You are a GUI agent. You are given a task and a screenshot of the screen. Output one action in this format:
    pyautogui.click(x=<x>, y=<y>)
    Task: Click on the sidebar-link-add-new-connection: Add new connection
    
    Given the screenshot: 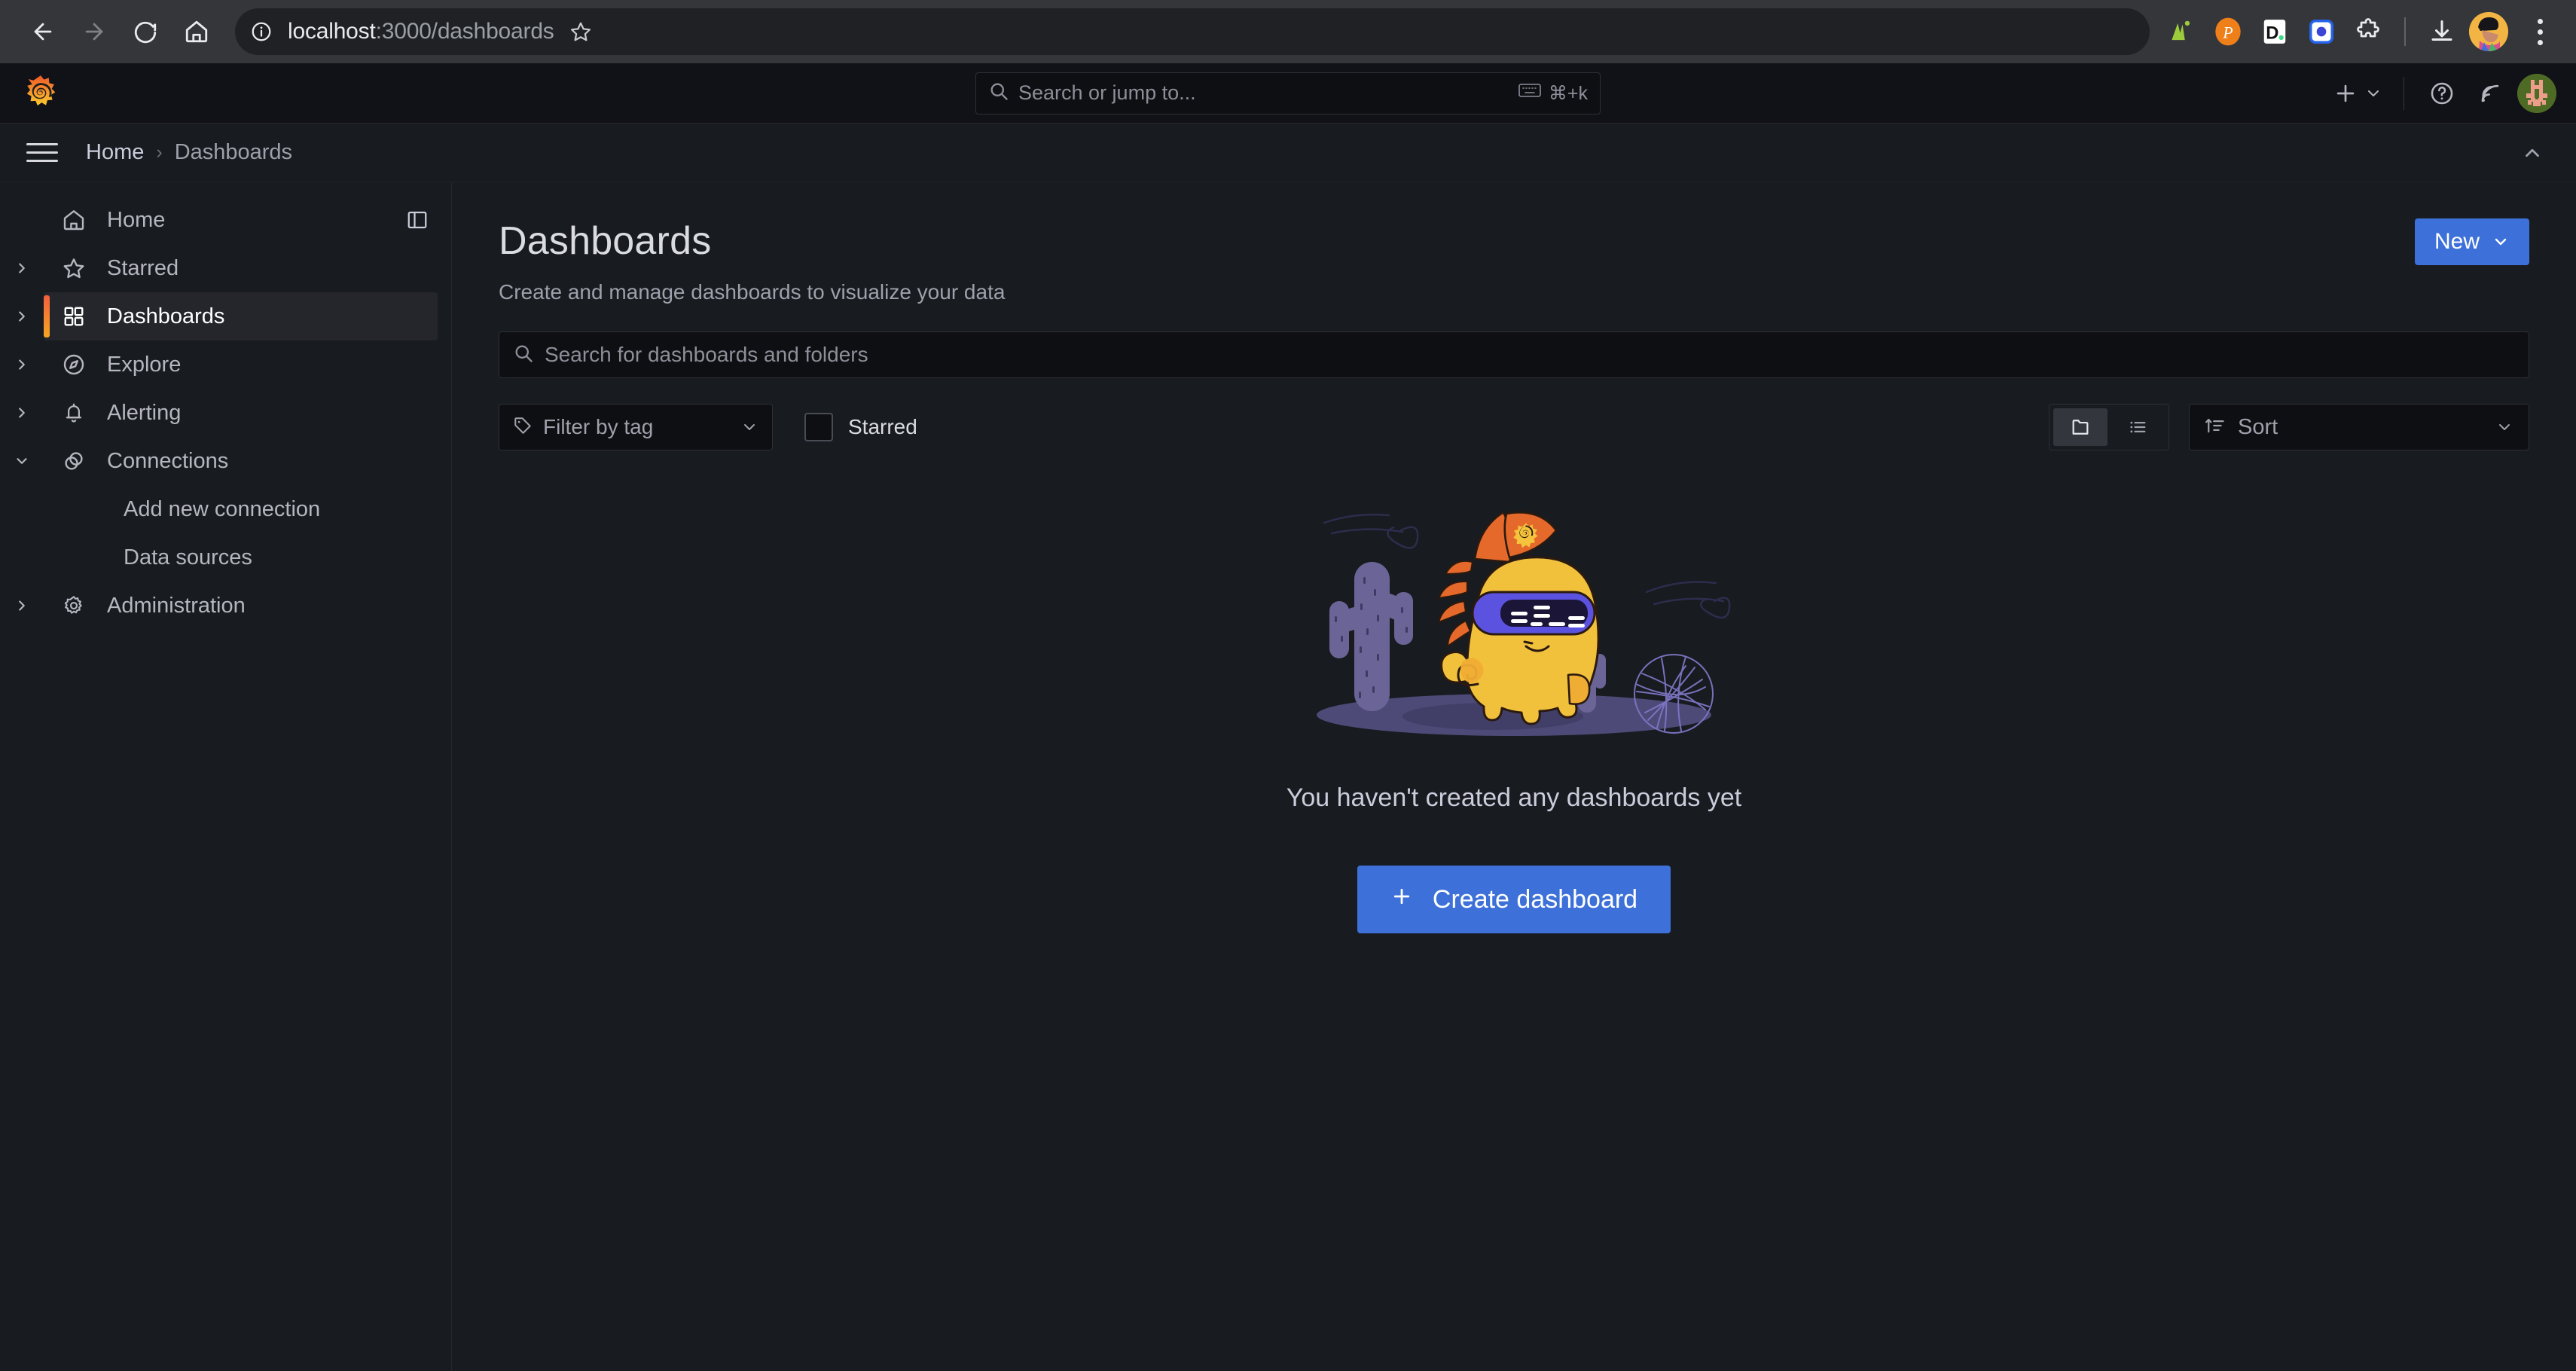 What is the action you would take?
    pyautogui.click(x=241, y=509)
    